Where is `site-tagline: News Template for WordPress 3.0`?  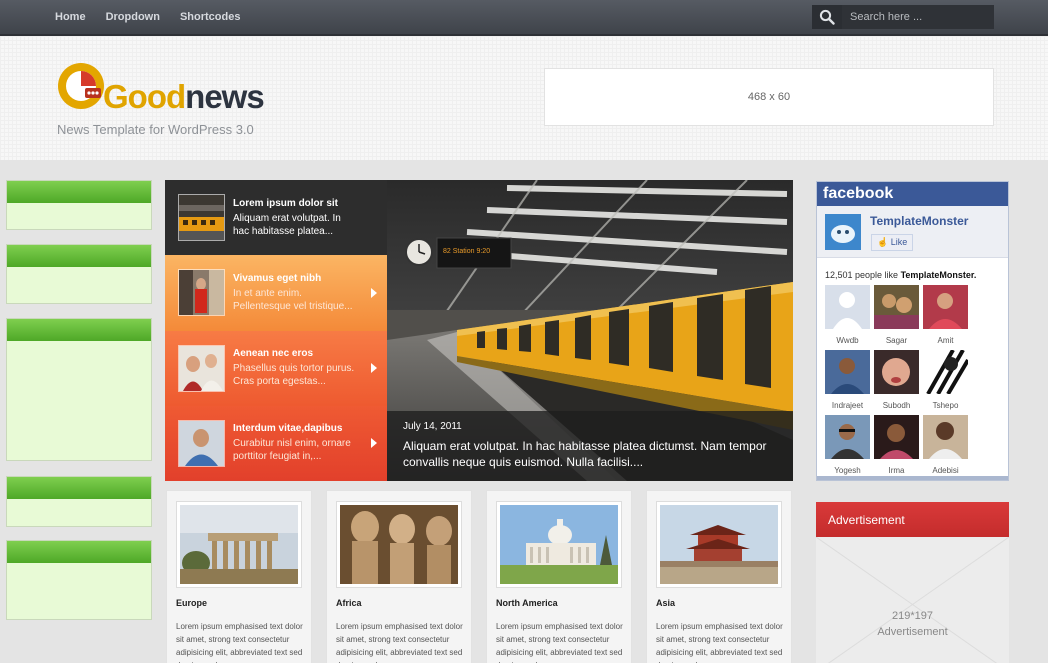 site-tagline: News Template for WordPress 3.0 is located at coordinates (155, 129).